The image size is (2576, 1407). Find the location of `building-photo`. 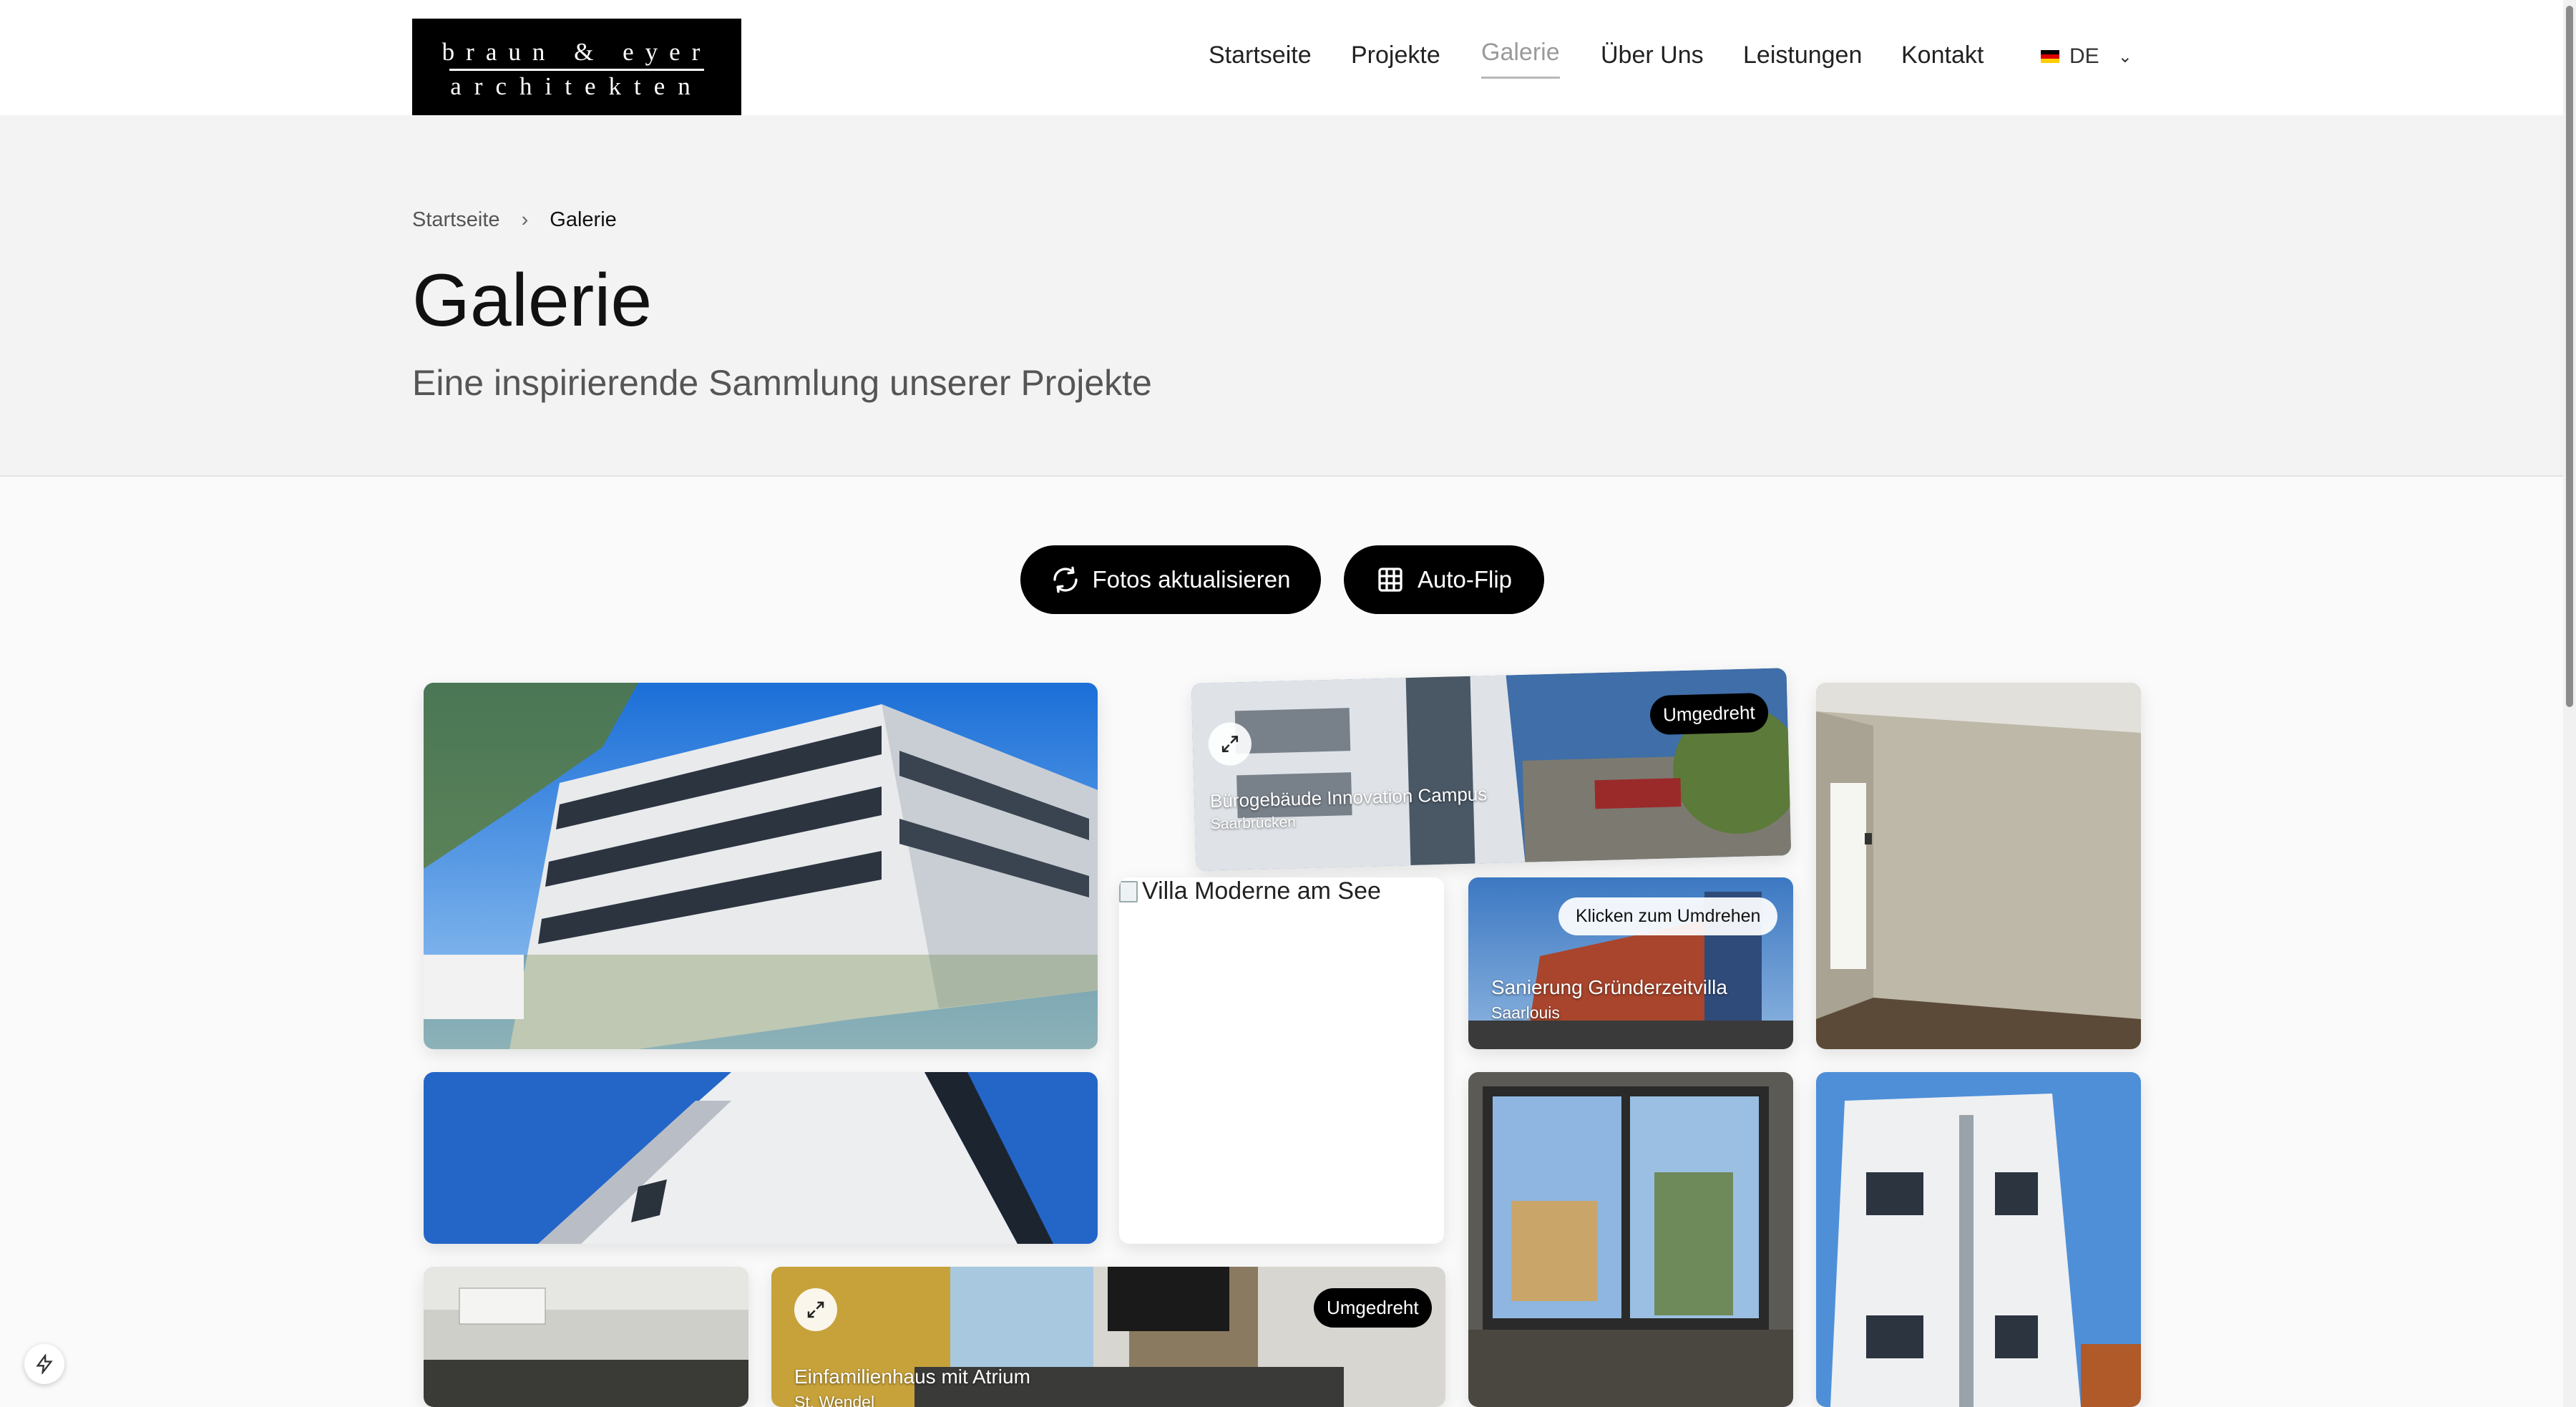

building-photo is located at coordinates (761, 866).